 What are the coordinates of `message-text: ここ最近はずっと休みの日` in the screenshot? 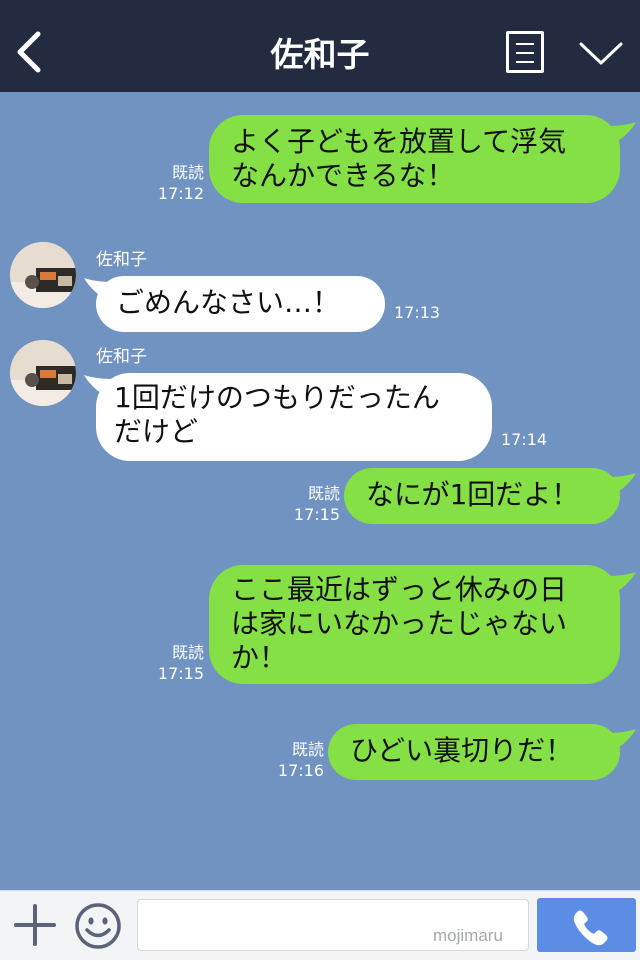 It's located at (399, 589).